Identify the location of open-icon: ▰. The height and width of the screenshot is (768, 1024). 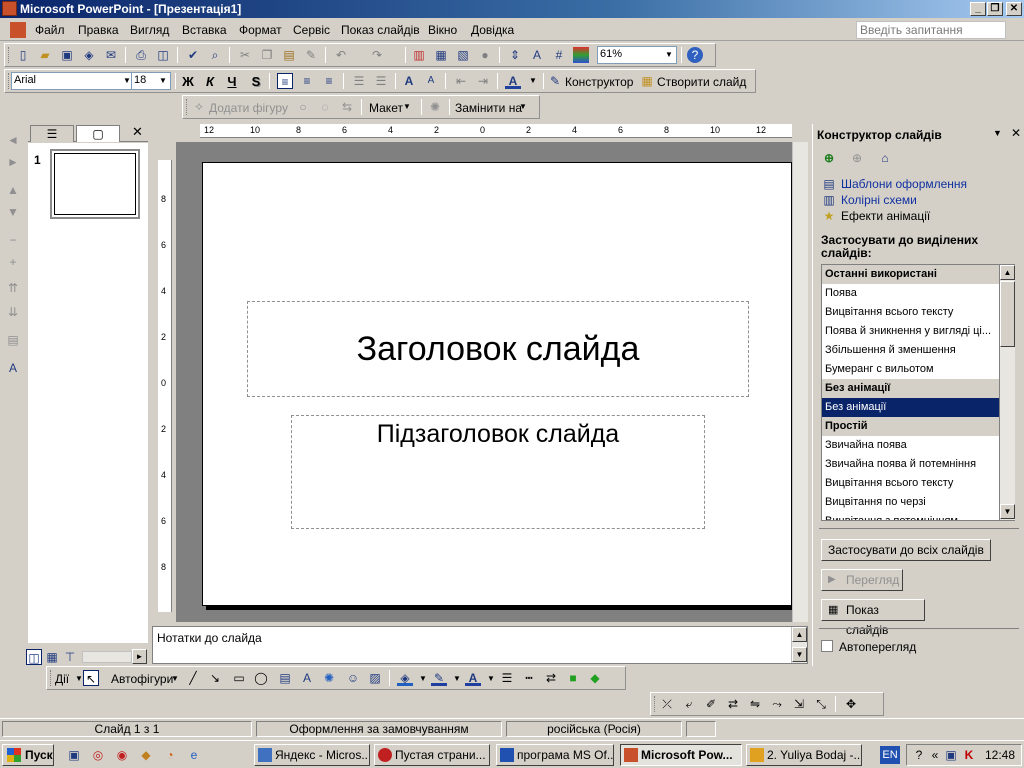
(45, 55).